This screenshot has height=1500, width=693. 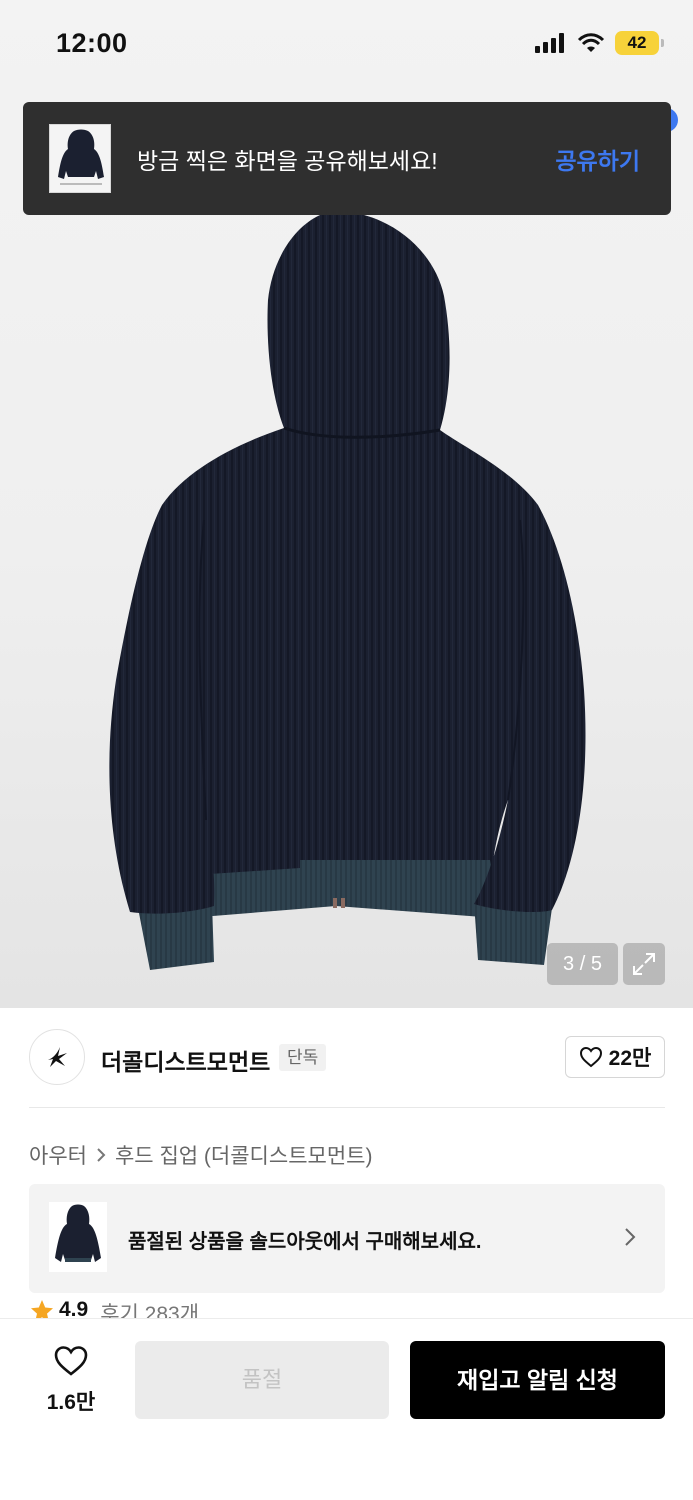 What do you see at coordinates (347, 1057) in the screenshot?
I see `brand-row: 더콜디스트모먼트 단독 22만` at bounding box center [347, 1057].